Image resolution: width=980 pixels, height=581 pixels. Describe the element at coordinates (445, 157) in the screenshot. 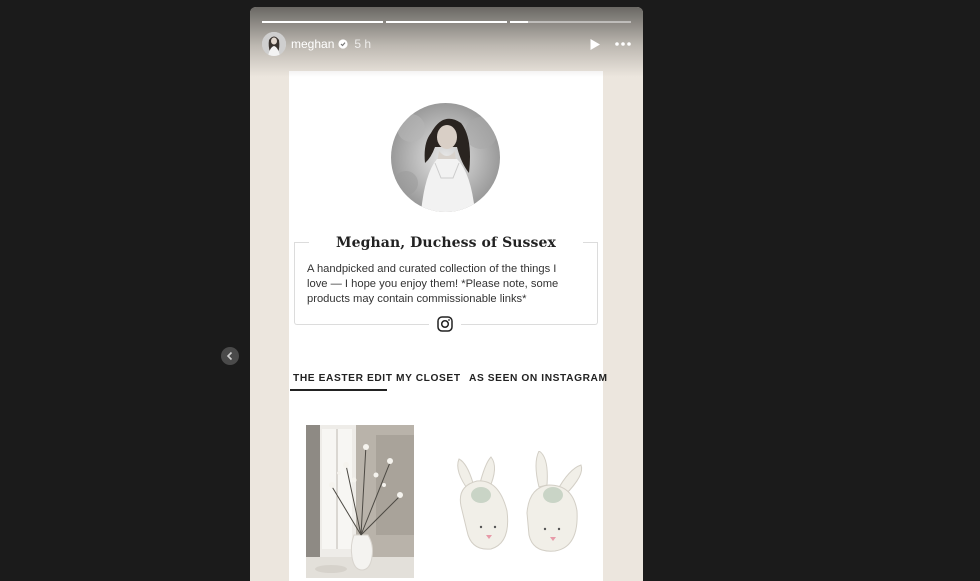

I see `profile-portrait` at that location.